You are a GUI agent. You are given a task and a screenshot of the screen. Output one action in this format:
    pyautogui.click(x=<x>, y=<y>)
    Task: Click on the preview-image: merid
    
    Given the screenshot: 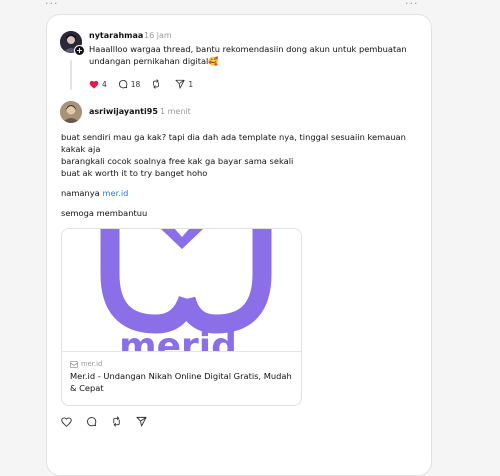 What is the action you would take?
    pyautogui.click(x=181, y=290)
    